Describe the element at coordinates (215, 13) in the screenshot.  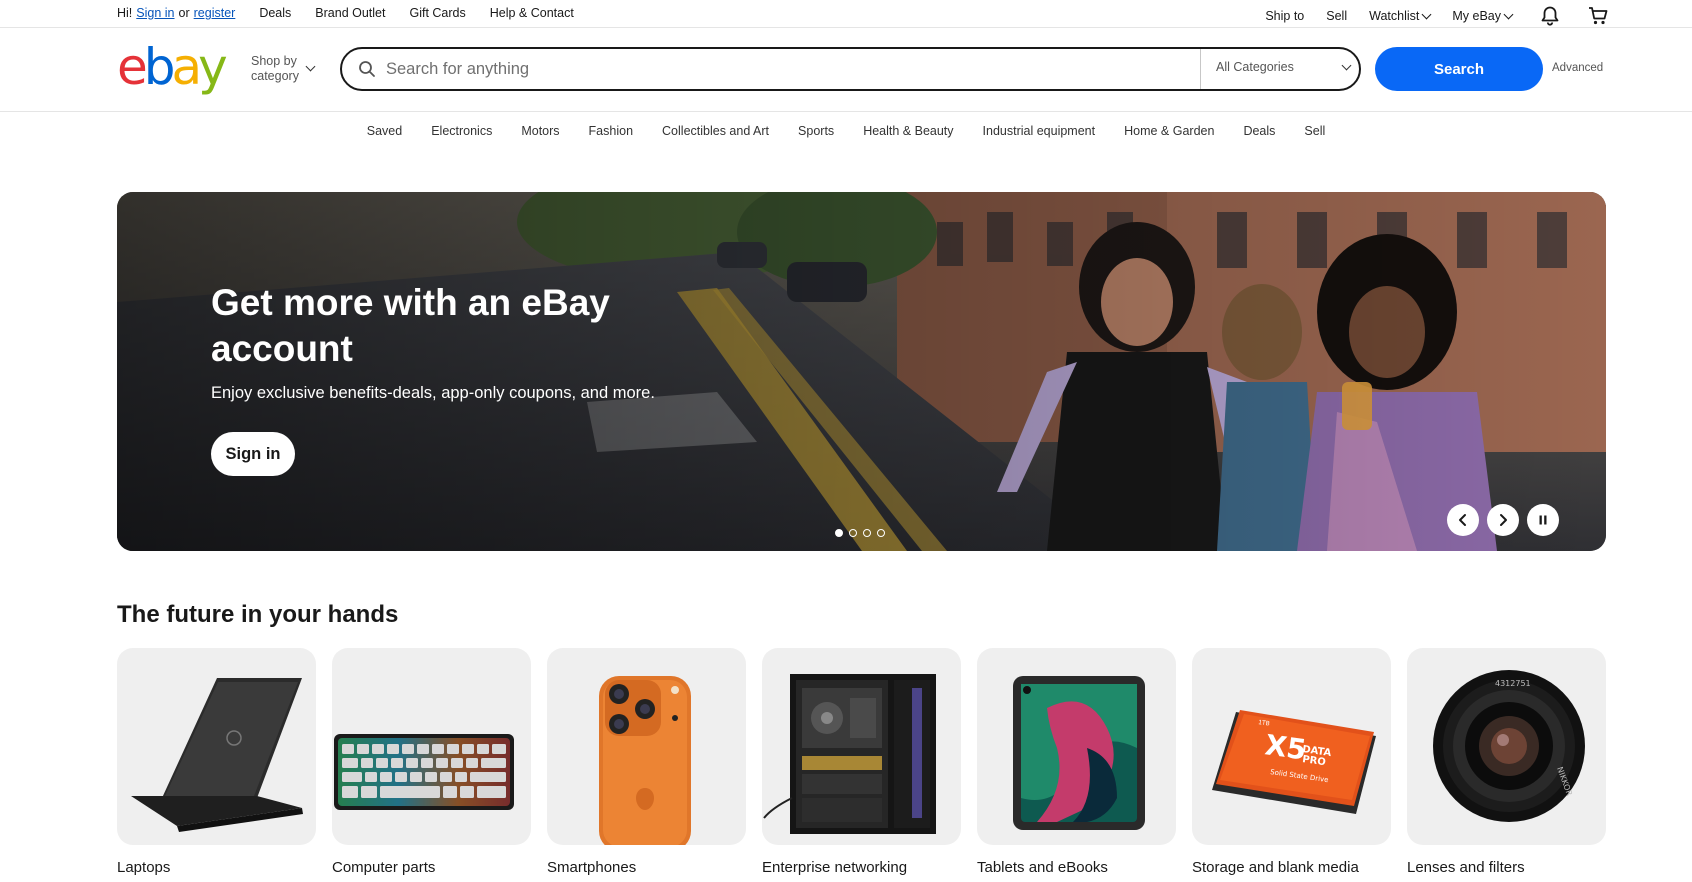
I see `register-link: register` at that location.